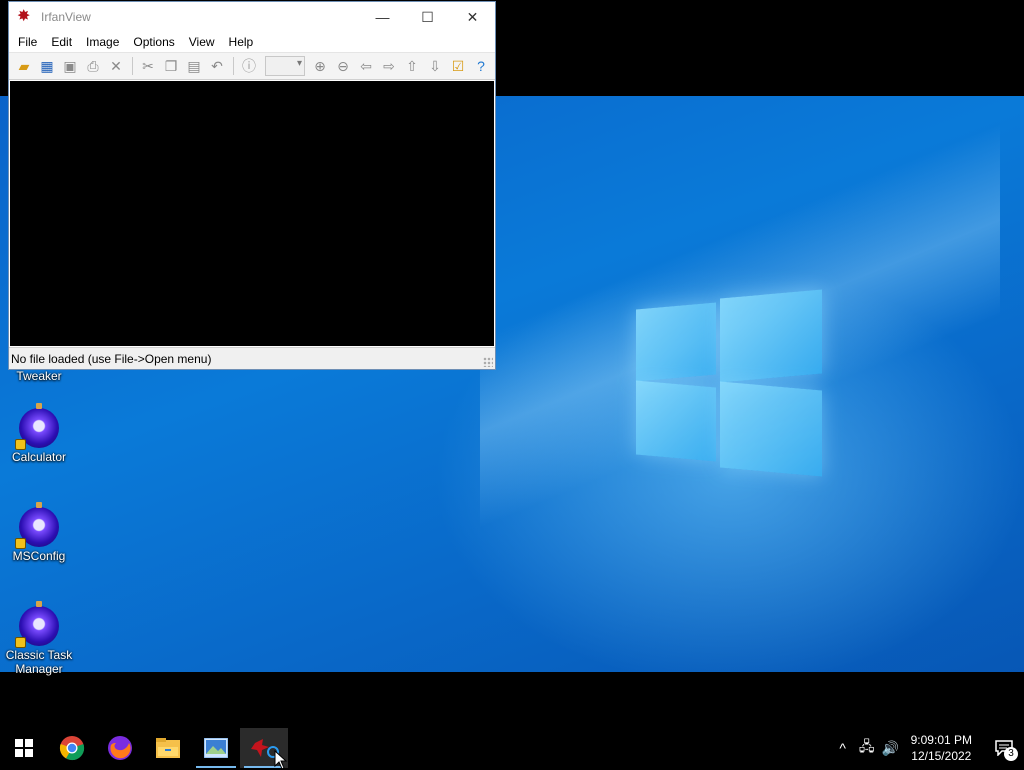 The image size is (1024, 770). Describe the element at coordinates (39, 457) in the screenshot. I see `desktop-icon-label: Calculator` at that location.